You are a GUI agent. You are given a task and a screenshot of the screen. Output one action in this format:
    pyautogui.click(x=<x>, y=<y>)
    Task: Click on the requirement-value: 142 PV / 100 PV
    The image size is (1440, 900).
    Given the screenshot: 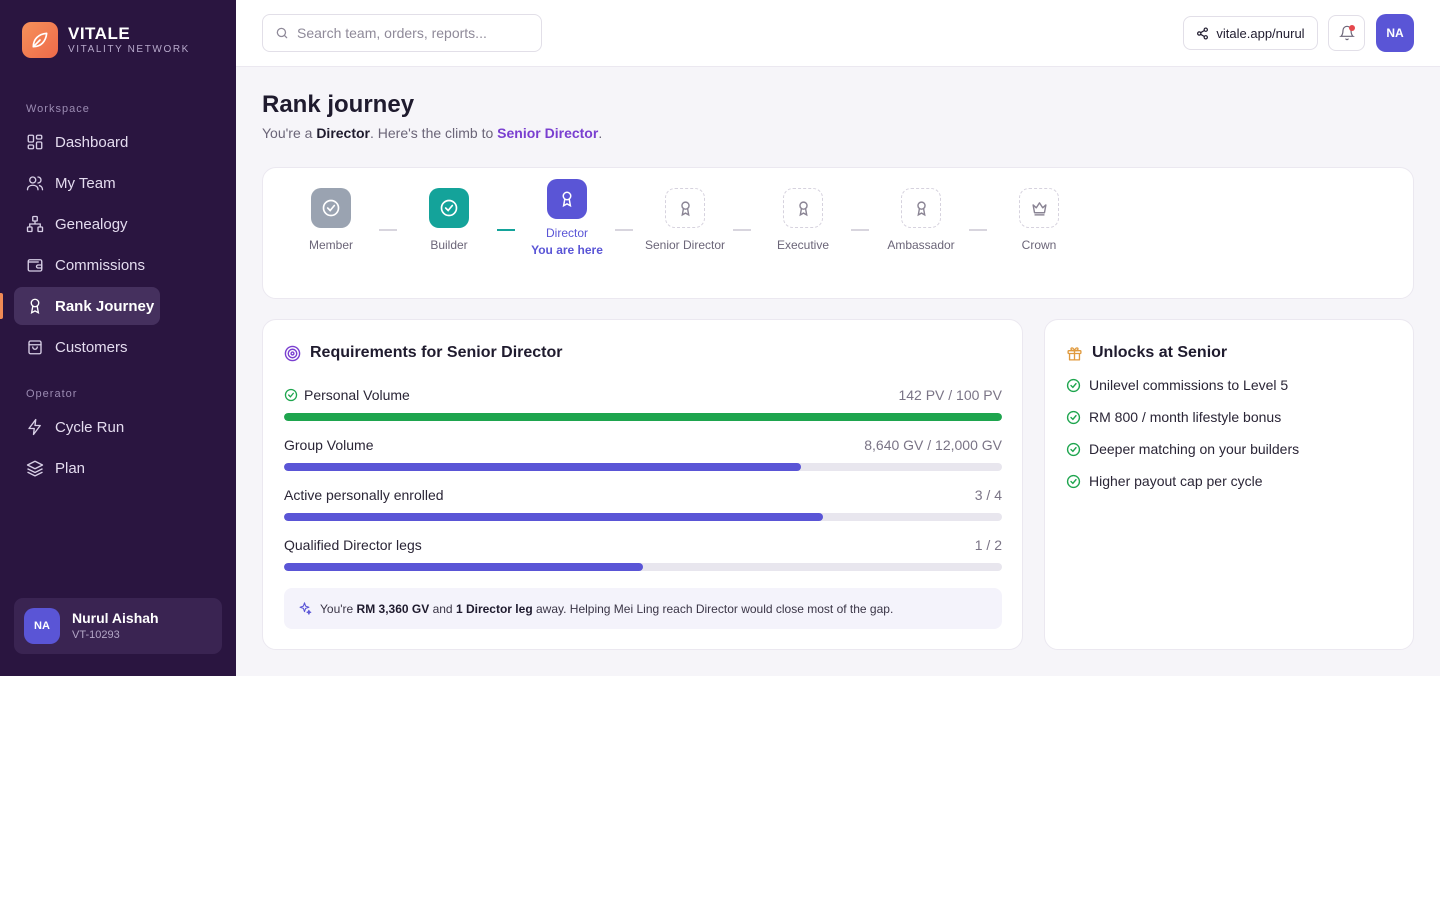 What is the action you would take?
    pyautogui.click(x=950, y=395)
    